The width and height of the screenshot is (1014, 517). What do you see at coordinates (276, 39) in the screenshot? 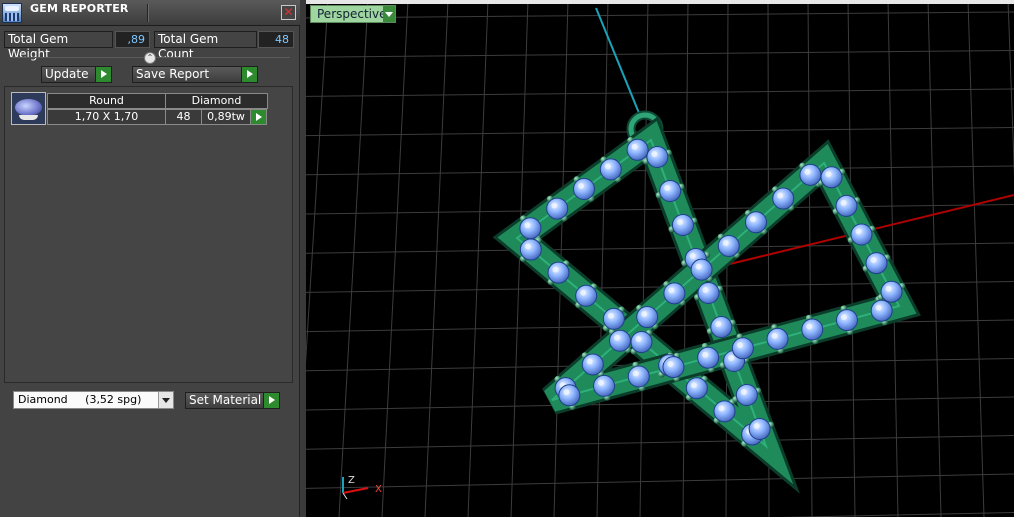
I see `total-gem-count-value: 48` at bounding box center [276, 39].